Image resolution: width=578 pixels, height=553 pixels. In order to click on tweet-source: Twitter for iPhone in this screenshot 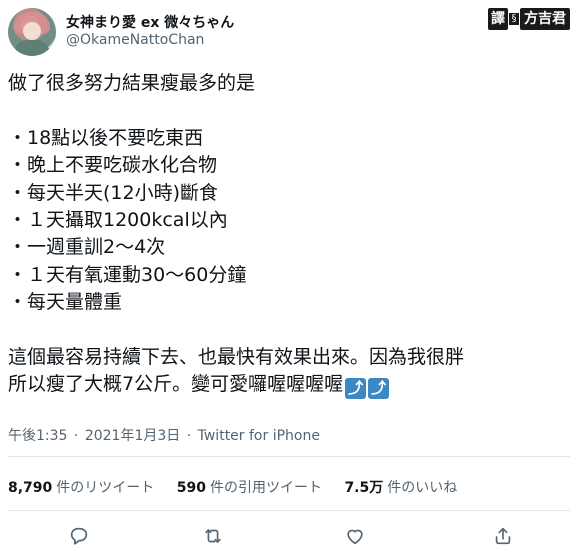, I will do `click(259, 436)`.